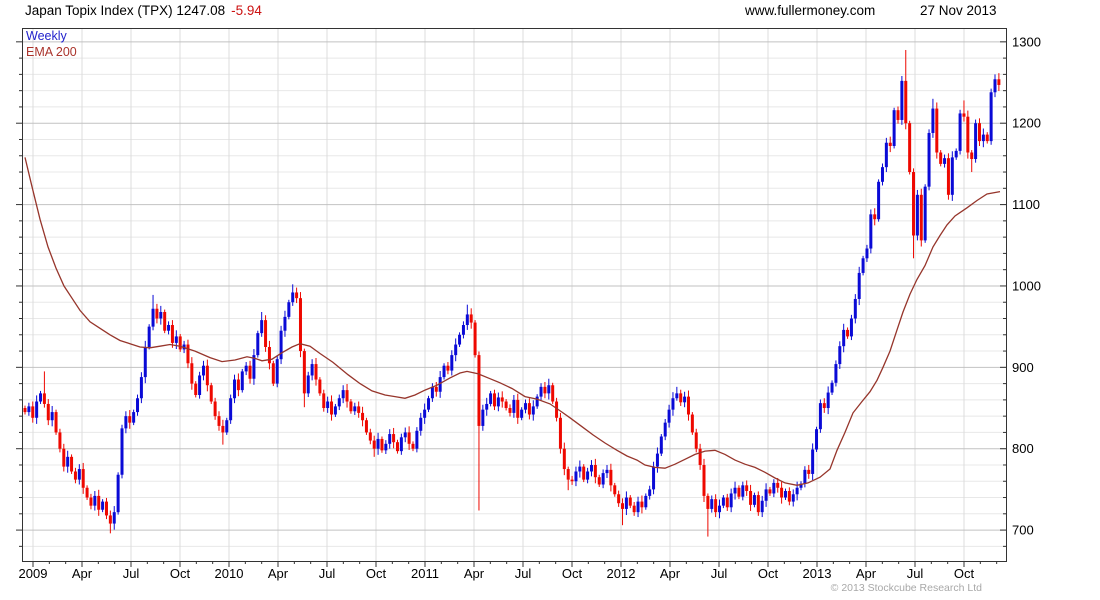 This screenshot has width=1100, height=600. I want to click on x-axis-label: Jul, so click(719, 573).